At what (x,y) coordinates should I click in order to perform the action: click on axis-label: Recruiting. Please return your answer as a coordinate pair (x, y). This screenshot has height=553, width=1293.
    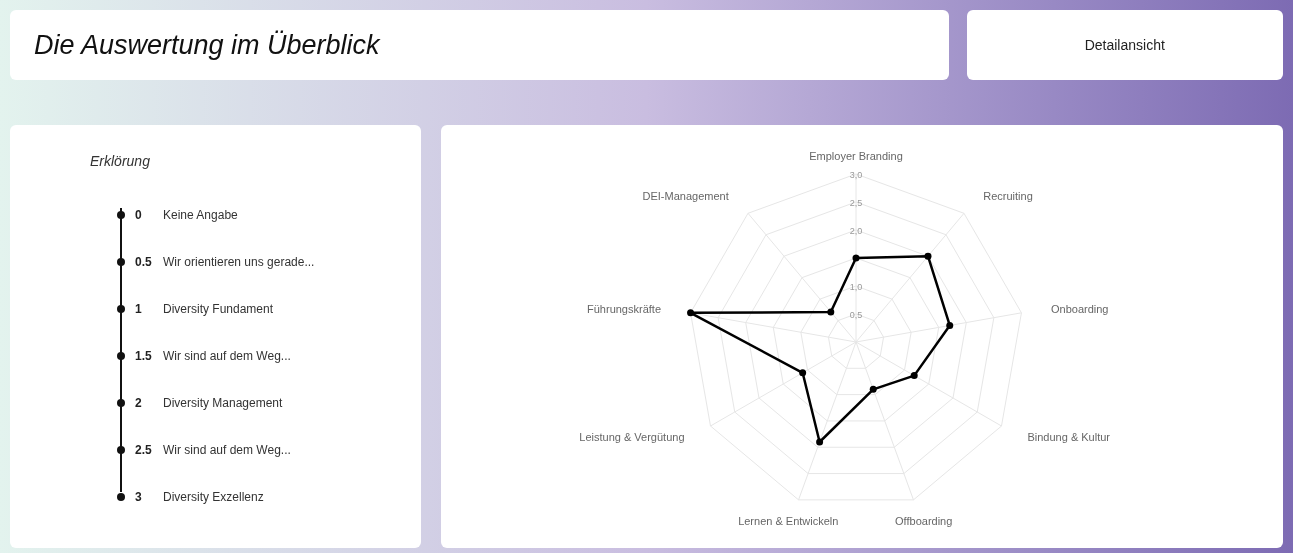
    Looking at the image, I should click on (1008, 196).